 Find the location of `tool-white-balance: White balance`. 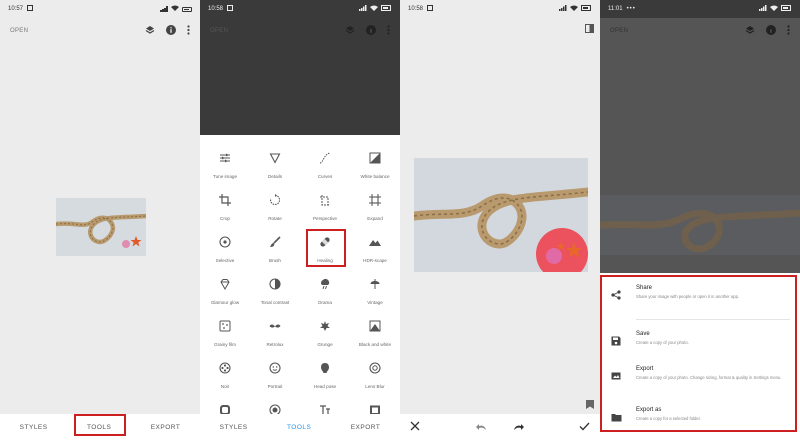

tool-white-balance: White balance is located at coordinates (375, 166).